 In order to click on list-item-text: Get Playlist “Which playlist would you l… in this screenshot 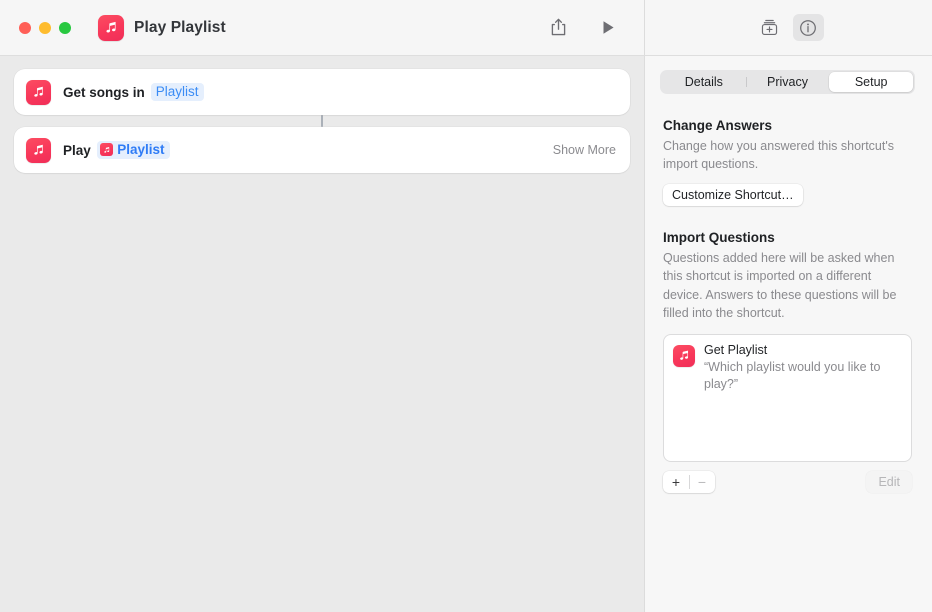, I will do `click(803, 367)`.